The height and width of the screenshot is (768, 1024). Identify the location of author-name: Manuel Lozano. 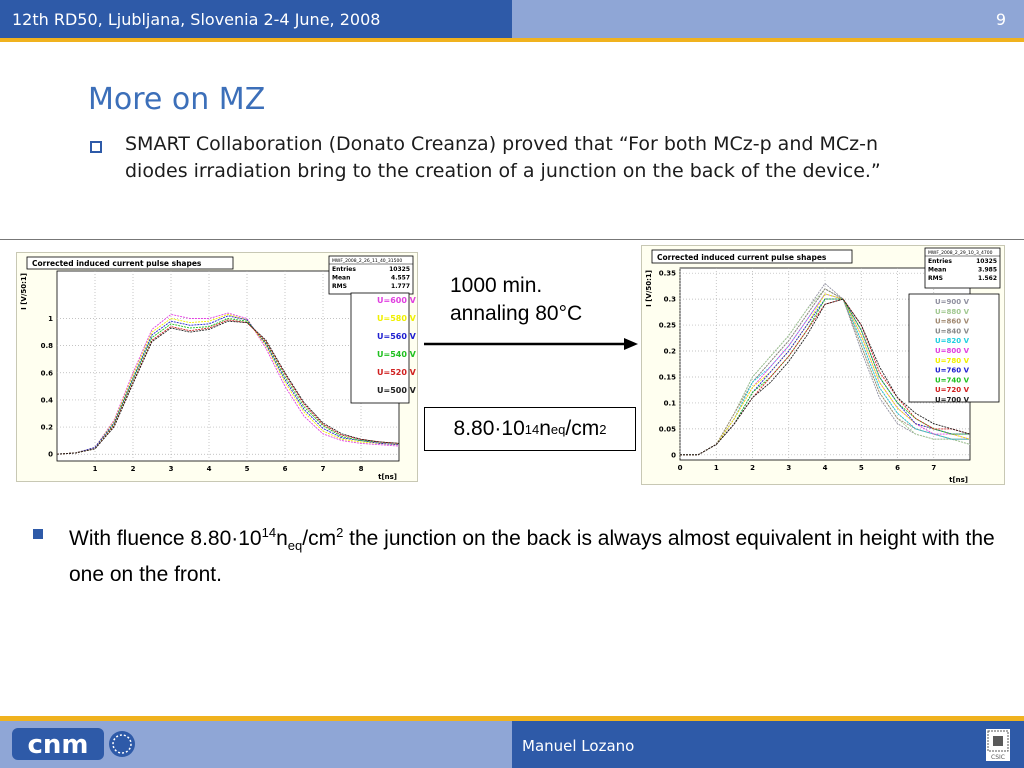
(578, 746).